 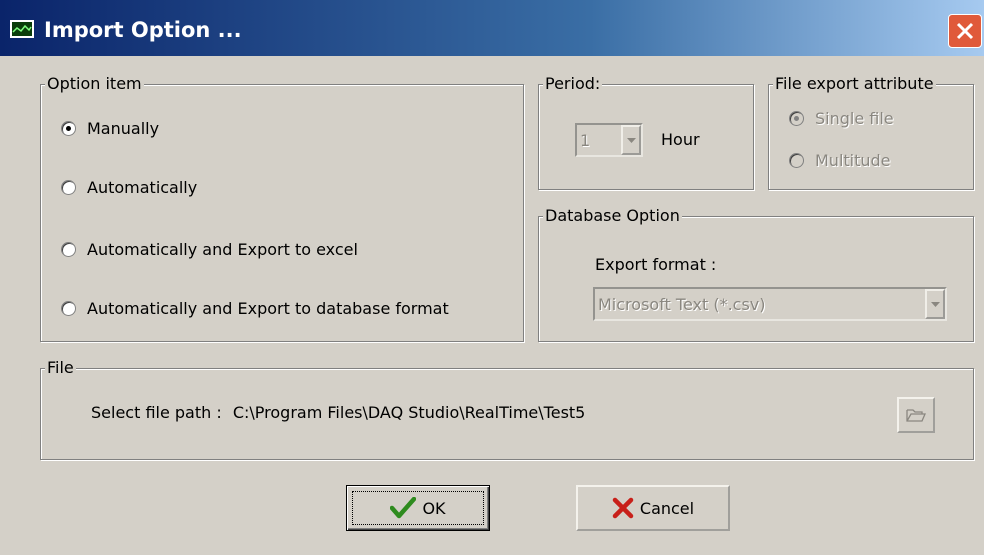 What do you see at coordinates (682, 304) in the screenshot?
I see `export-format-value: Microsoft Text (*.csv)` at bounding box center [682, 304].